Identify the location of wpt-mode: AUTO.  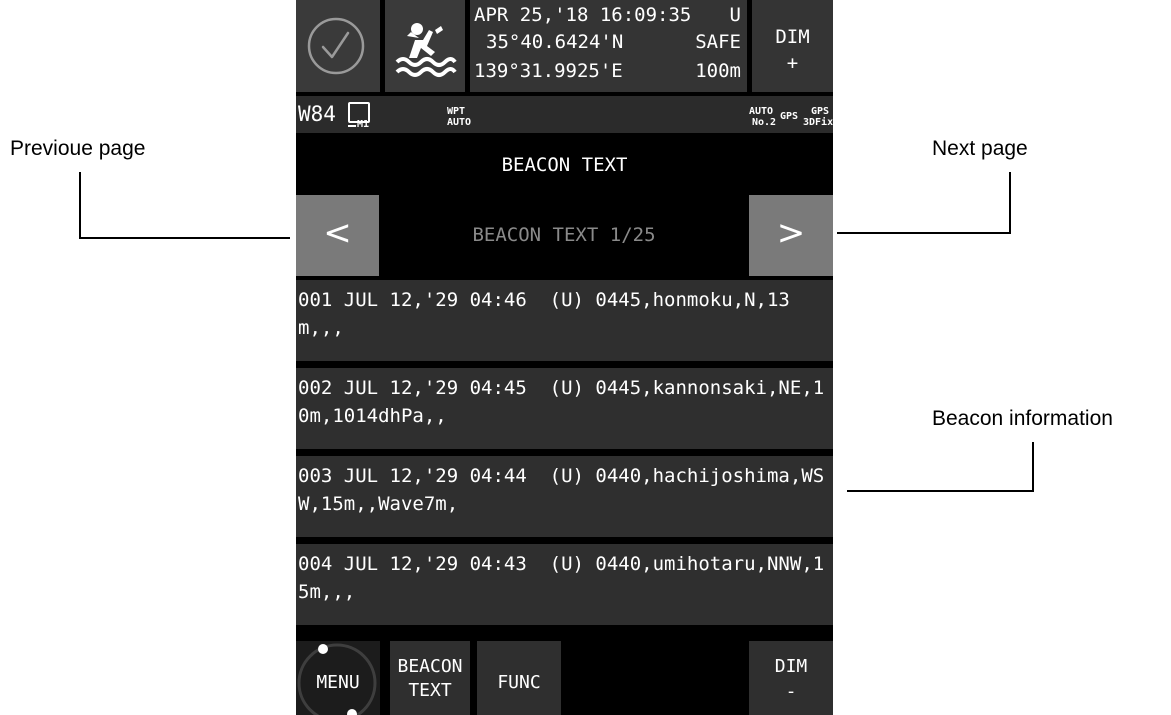
(459, 122).